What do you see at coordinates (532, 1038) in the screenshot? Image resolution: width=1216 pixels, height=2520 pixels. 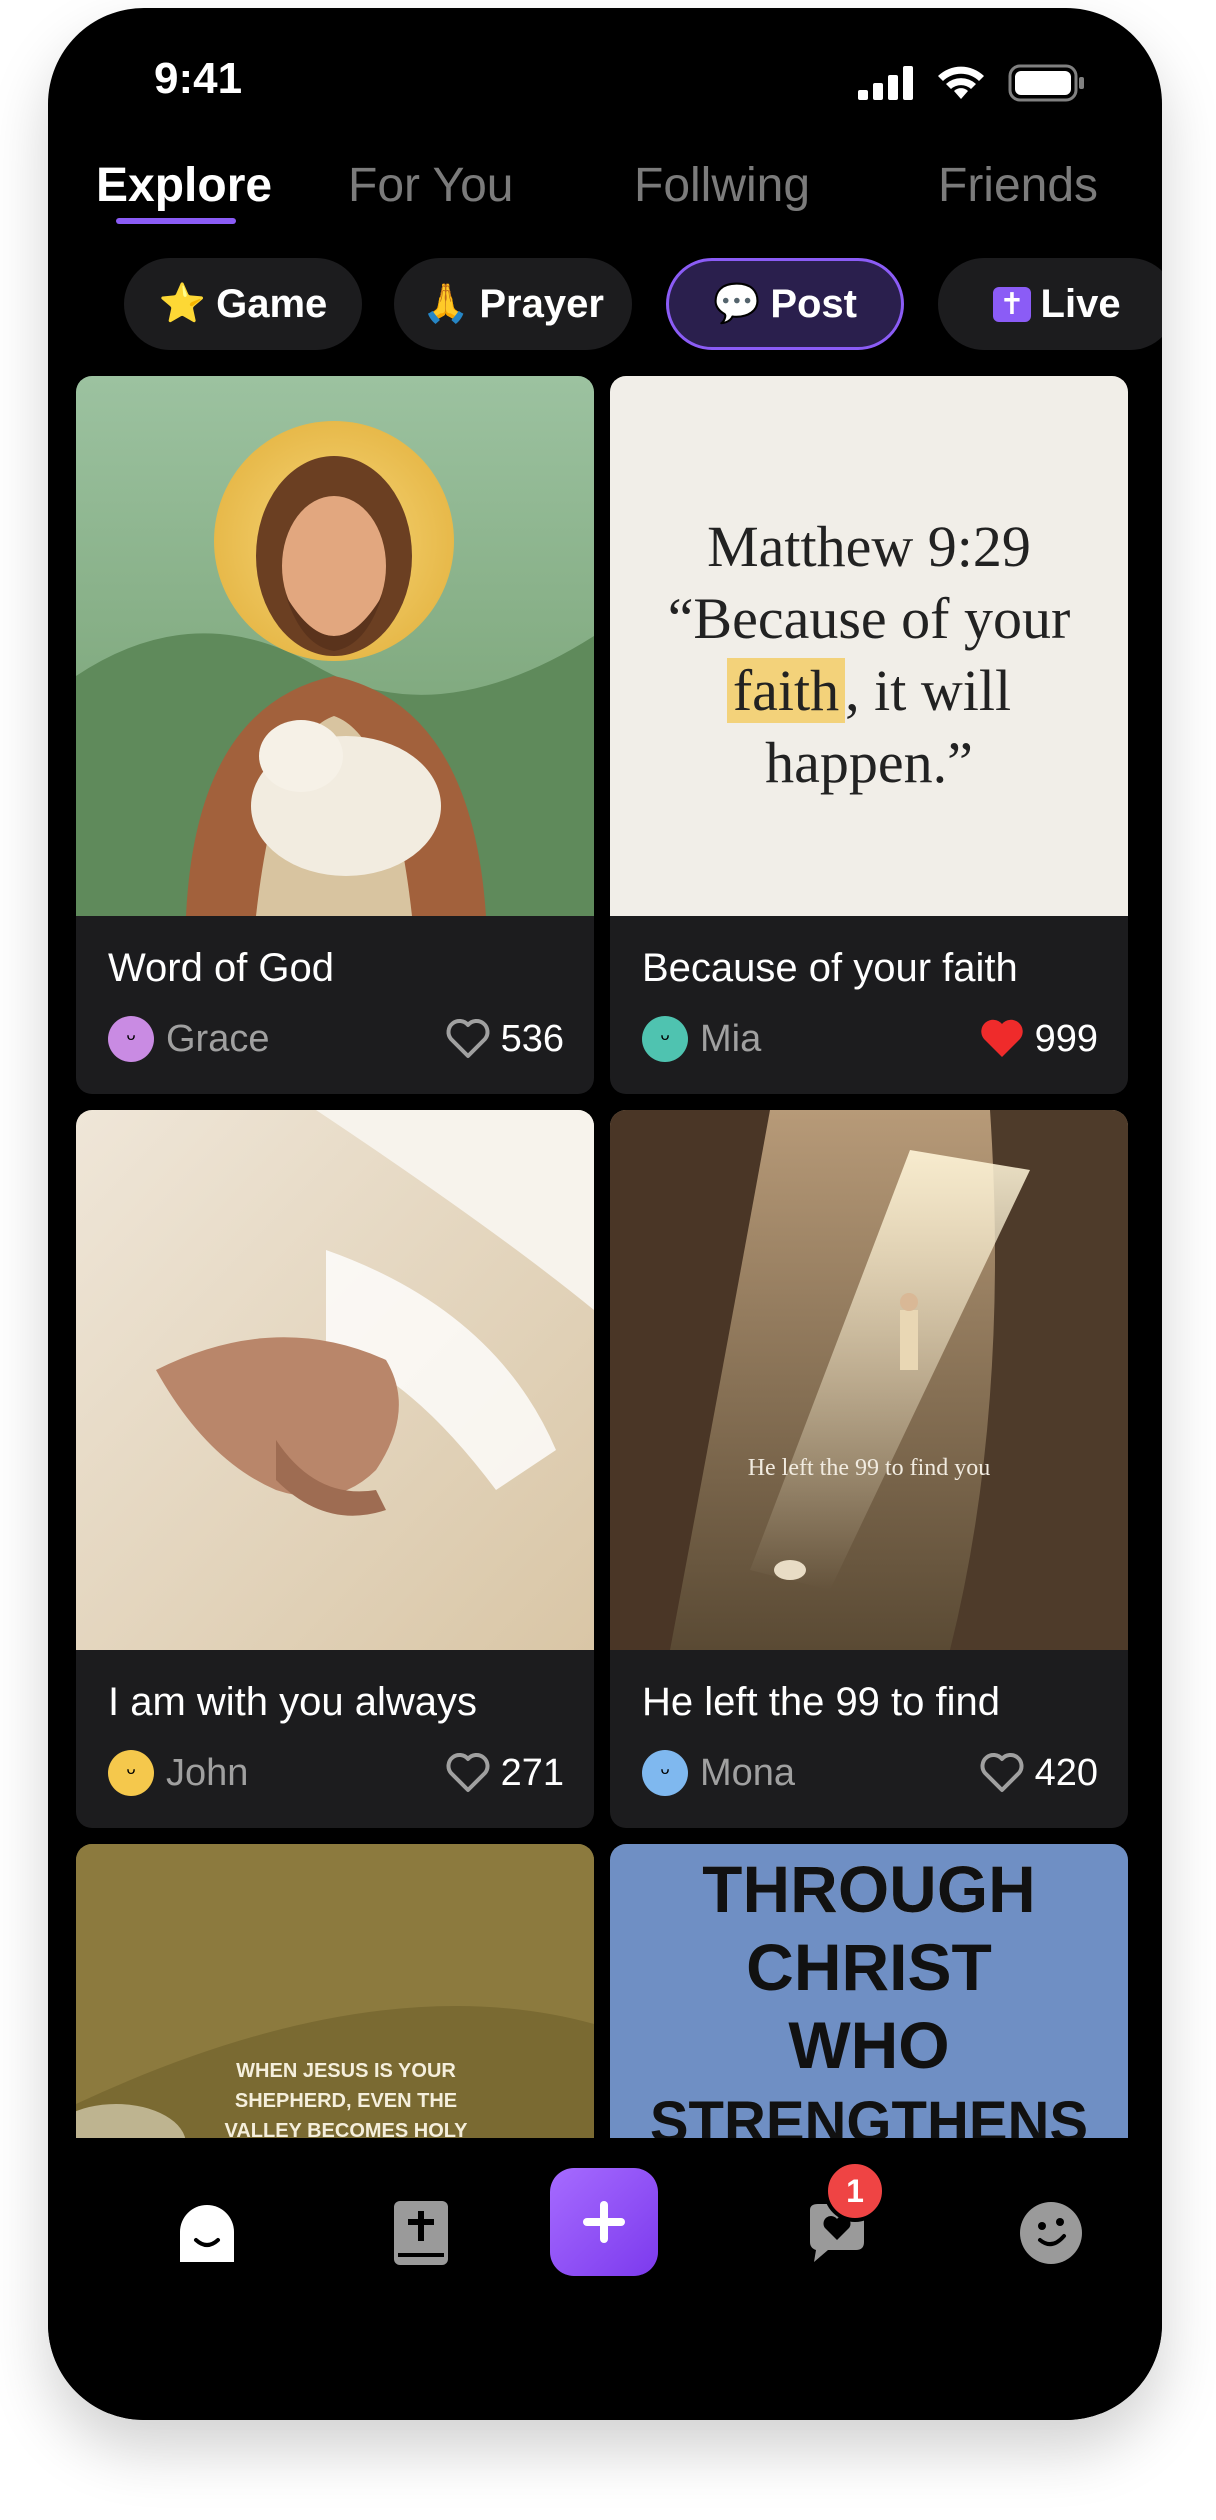 I see `like-count: 536` at bounding box center [532, 1038].